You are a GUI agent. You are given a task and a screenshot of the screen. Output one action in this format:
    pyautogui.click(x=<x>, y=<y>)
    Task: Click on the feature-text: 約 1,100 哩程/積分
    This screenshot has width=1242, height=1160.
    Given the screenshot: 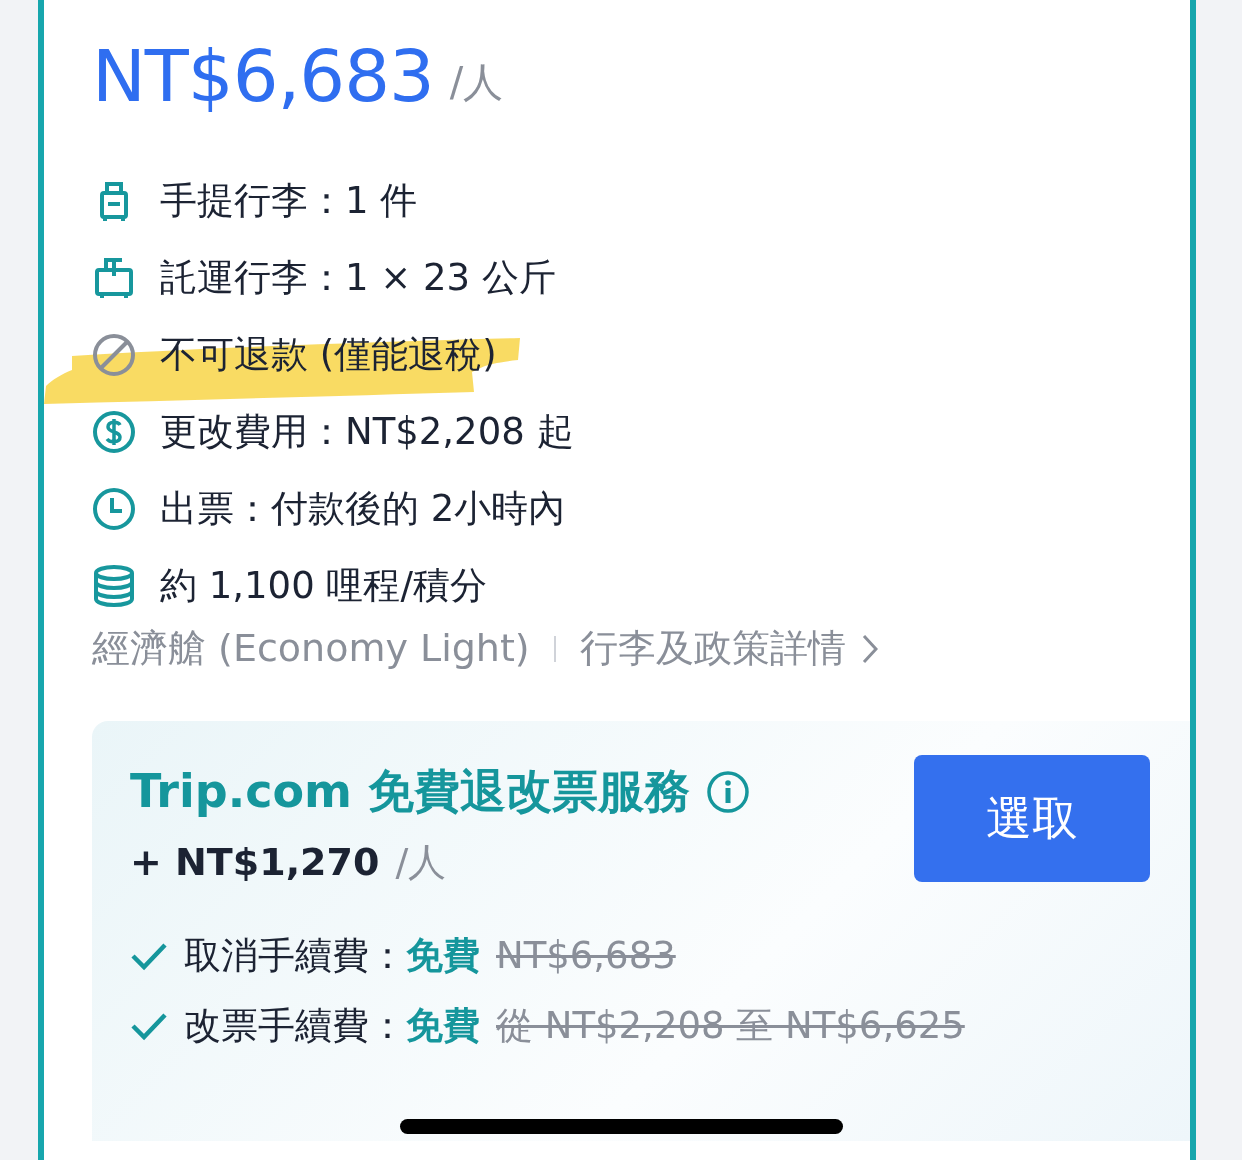 What is the action you would take?
    pyautogui.click(x=323, y=585)
    